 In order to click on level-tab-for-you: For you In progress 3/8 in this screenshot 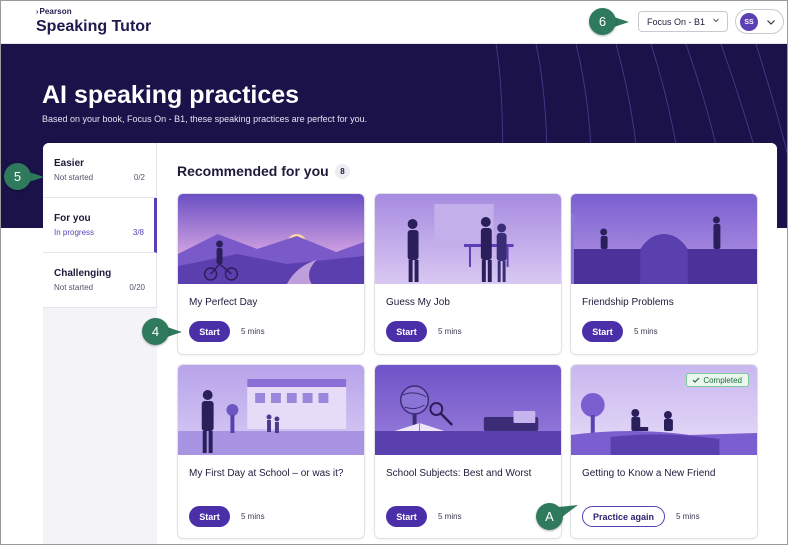, I will do `click(100, 225)`.